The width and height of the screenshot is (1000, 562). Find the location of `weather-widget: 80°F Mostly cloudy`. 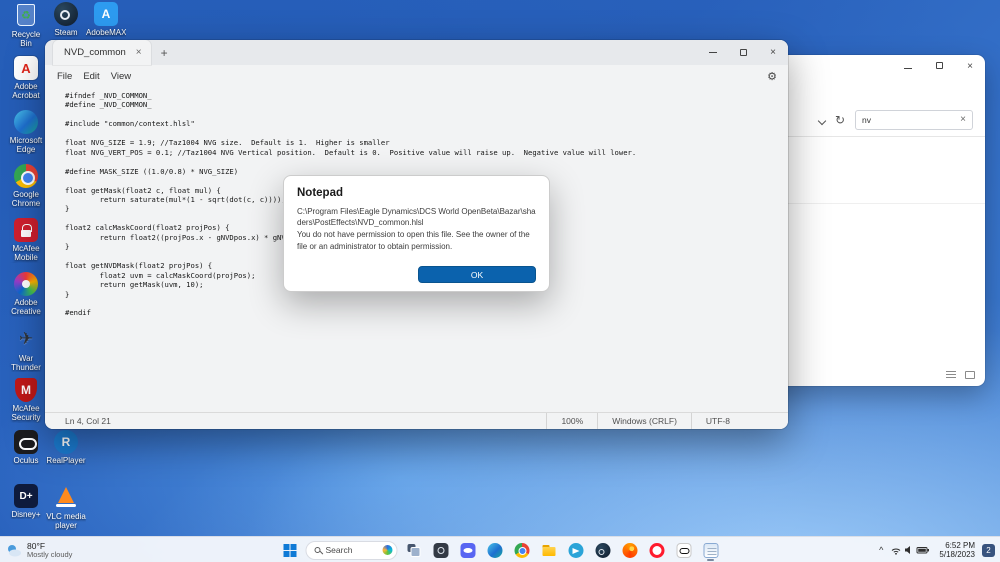

weather-widget: 80°F Mostly cloudy is located at coordinates (39, 549).